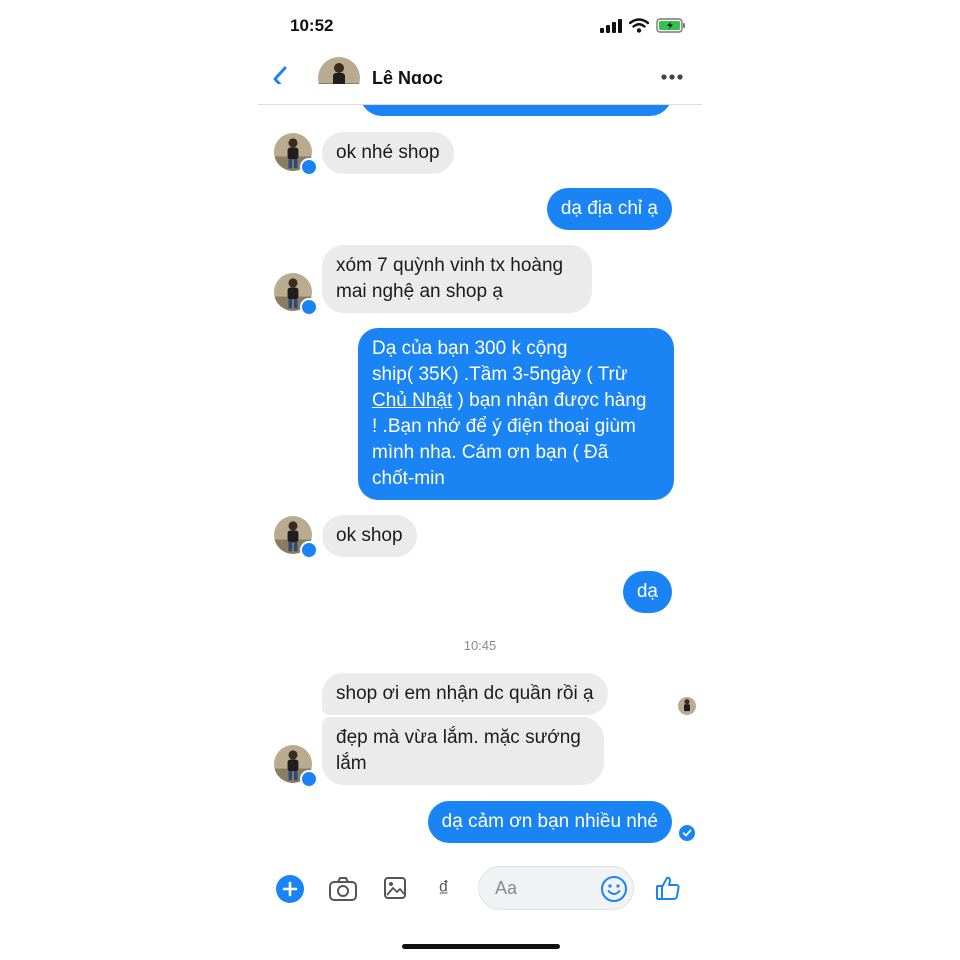 The height and width of the screenshot is (960, 960). I want to click on message-bubble-incoming: đẹp mà vừa lắm. mặc sướng lắm, so click(463, 751).